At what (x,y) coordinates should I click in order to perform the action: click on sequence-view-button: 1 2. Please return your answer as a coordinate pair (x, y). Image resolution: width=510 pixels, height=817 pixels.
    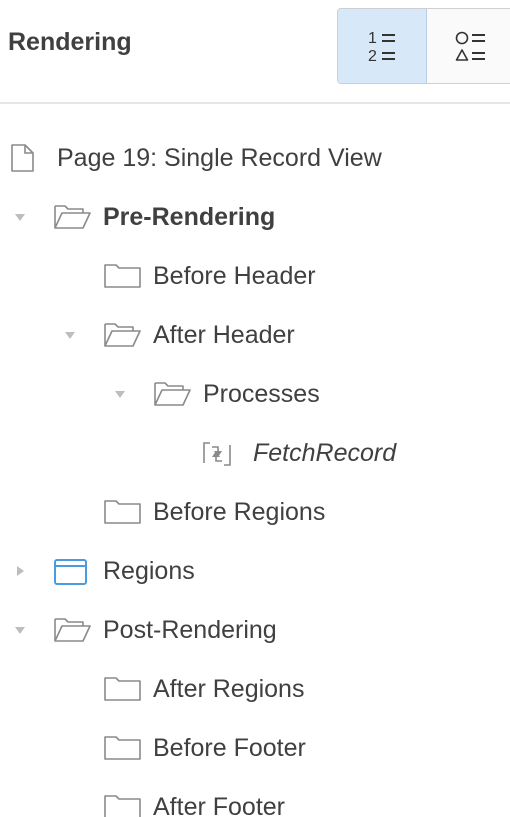
    Looking at the image, I should click on (382, 46).